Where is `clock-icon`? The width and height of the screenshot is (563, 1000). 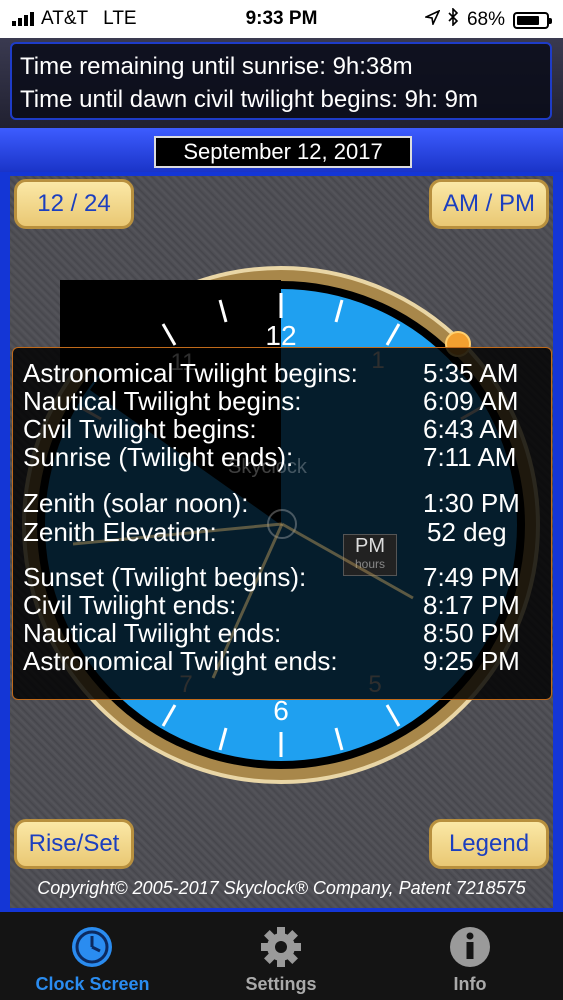
clock-icon is located at coordinates (92, 947).